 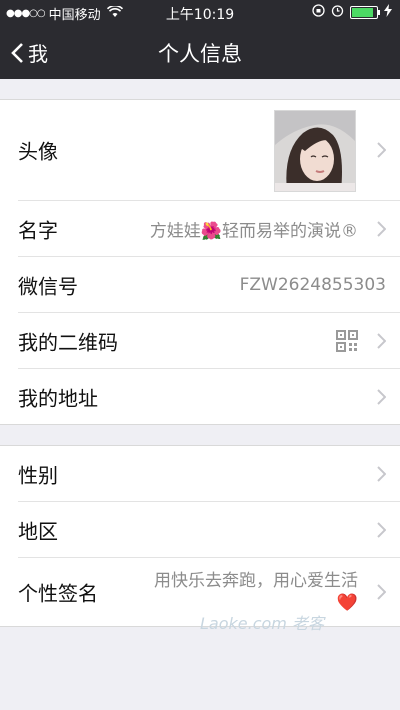 What do you see at coordinates (318, 12) in the screenshot?
I see `rotation-lock-icon` at bounding box center [318, 12].